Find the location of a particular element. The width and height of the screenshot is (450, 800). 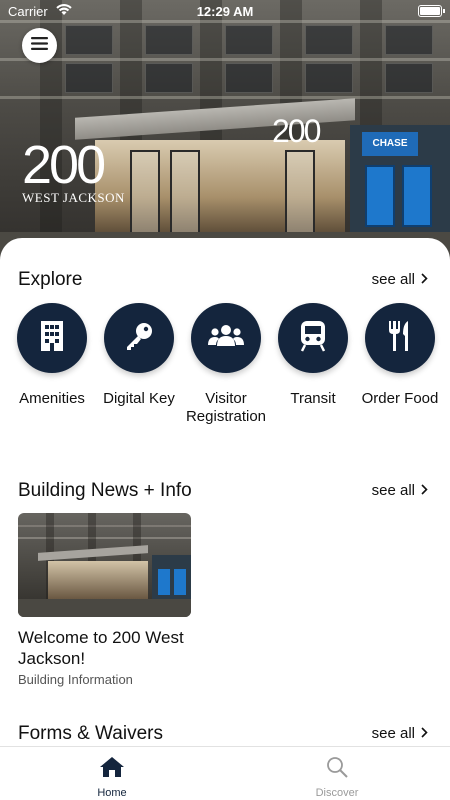

tab-discover-label: Discover is located at coordinates (337, 793).